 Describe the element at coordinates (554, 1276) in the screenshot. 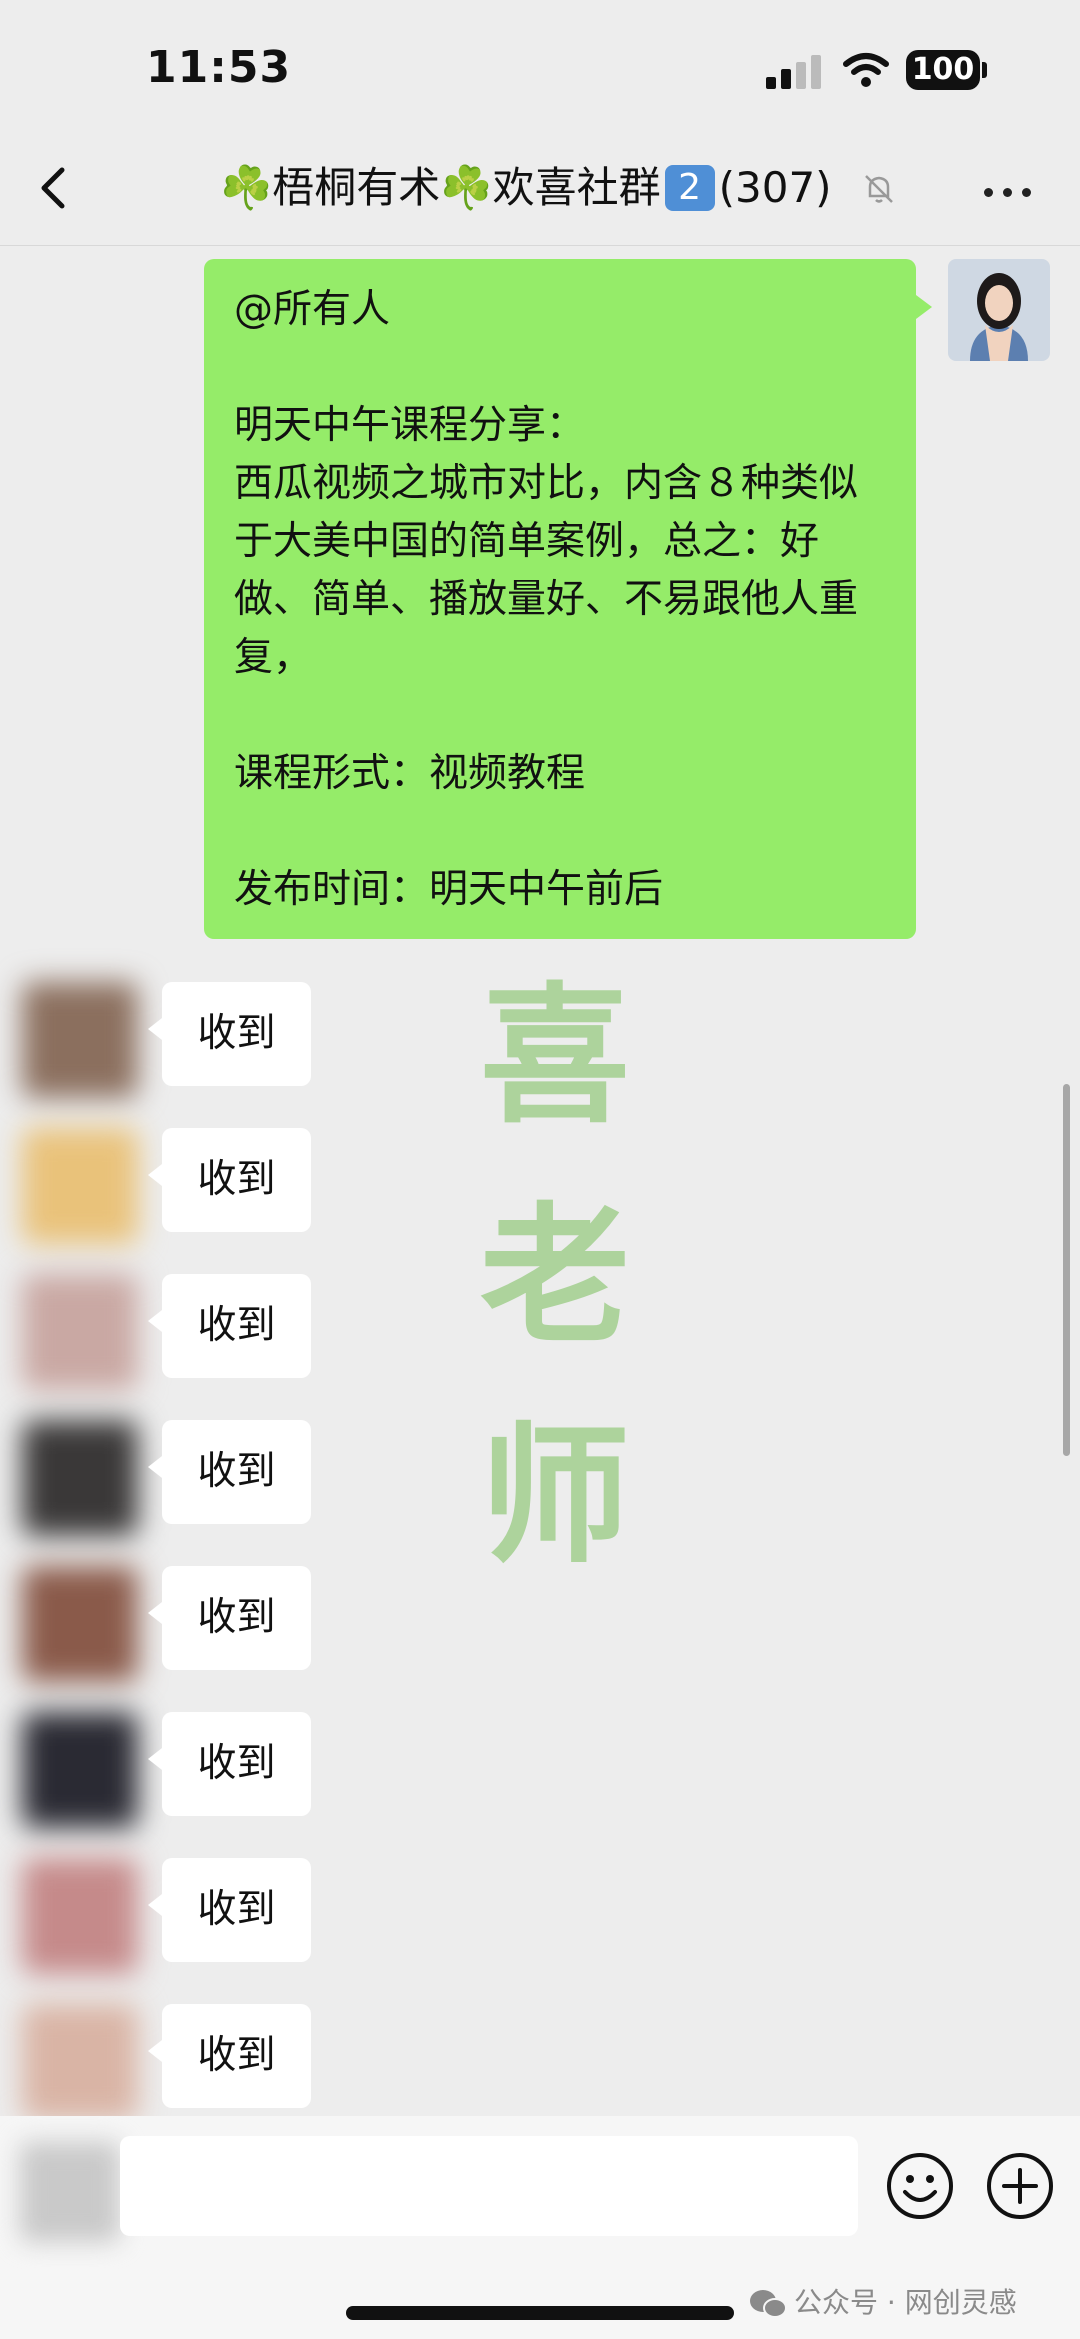

I see `watermark-char: 老` at that location.